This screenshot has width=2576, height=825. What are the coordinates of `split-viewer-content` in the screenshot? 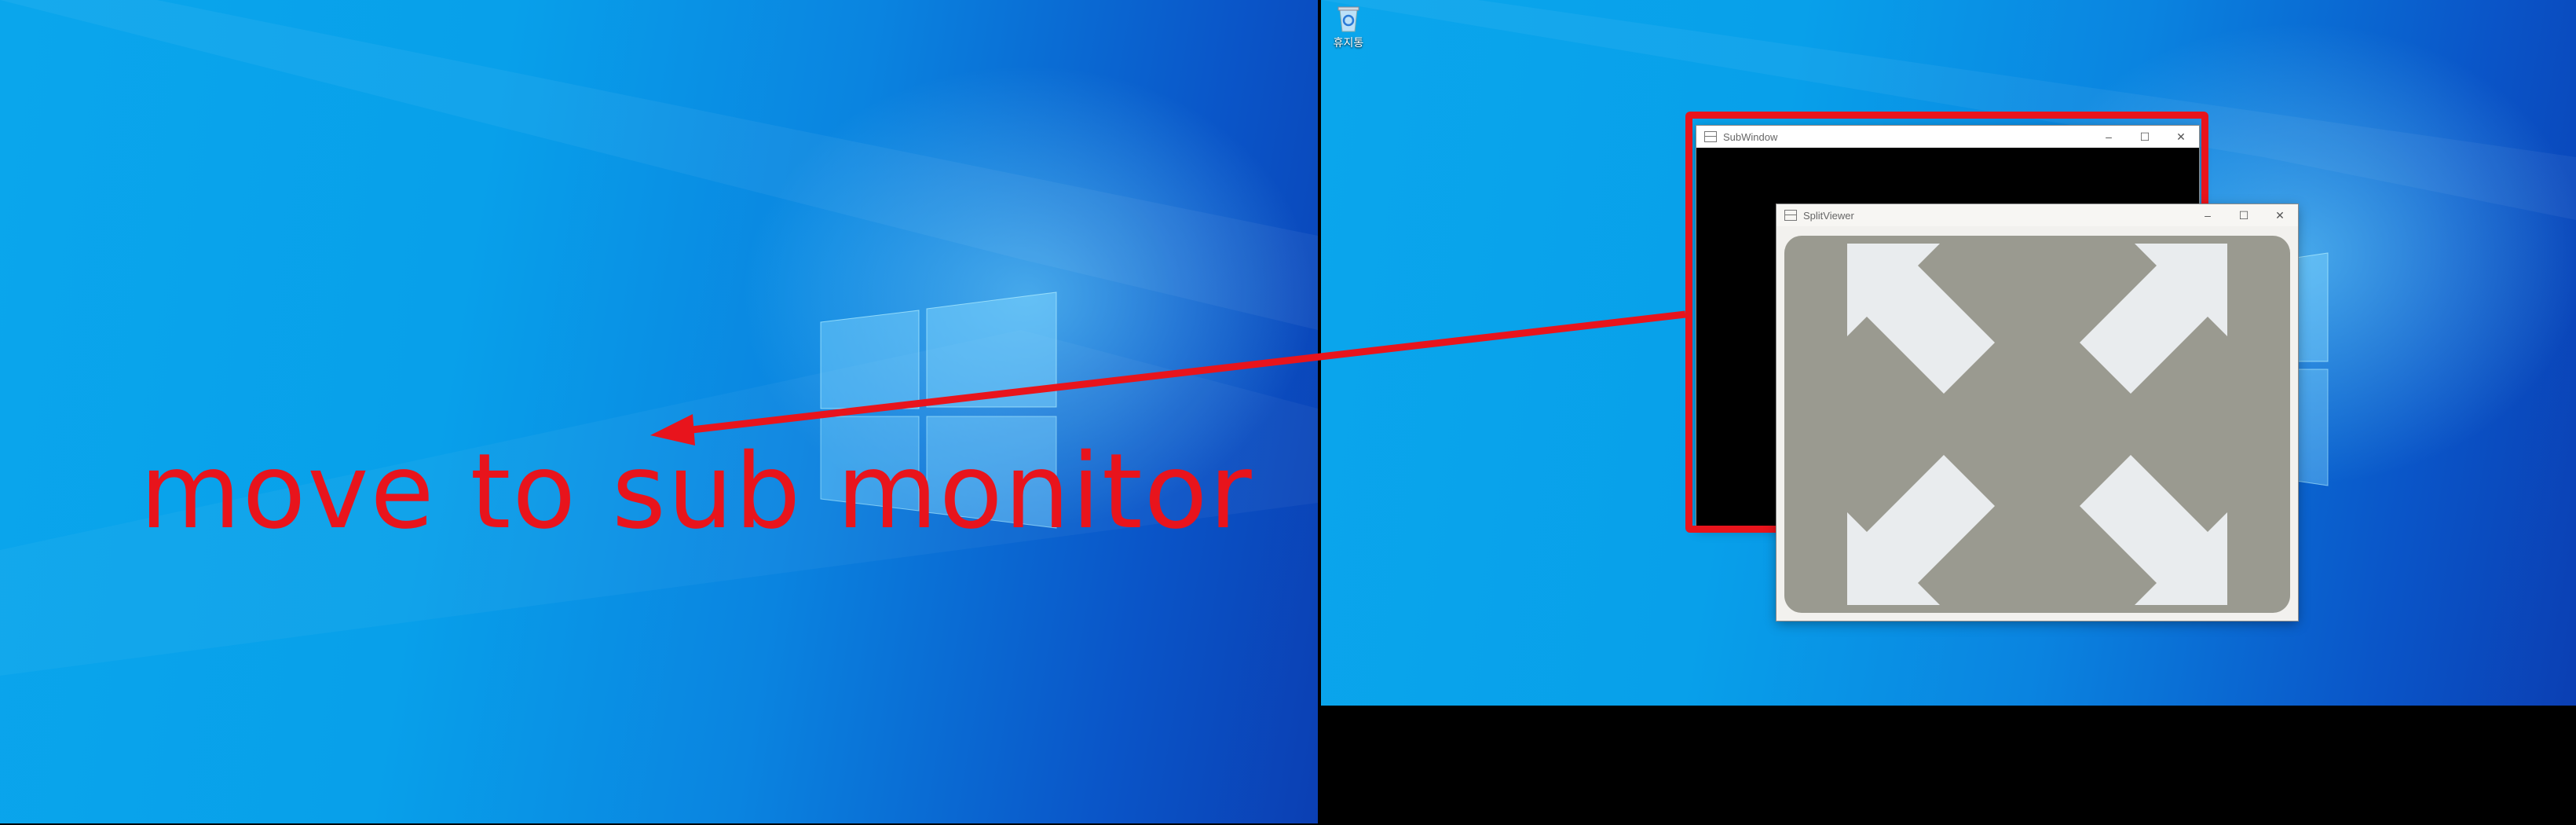 It's located at (2037, 424).